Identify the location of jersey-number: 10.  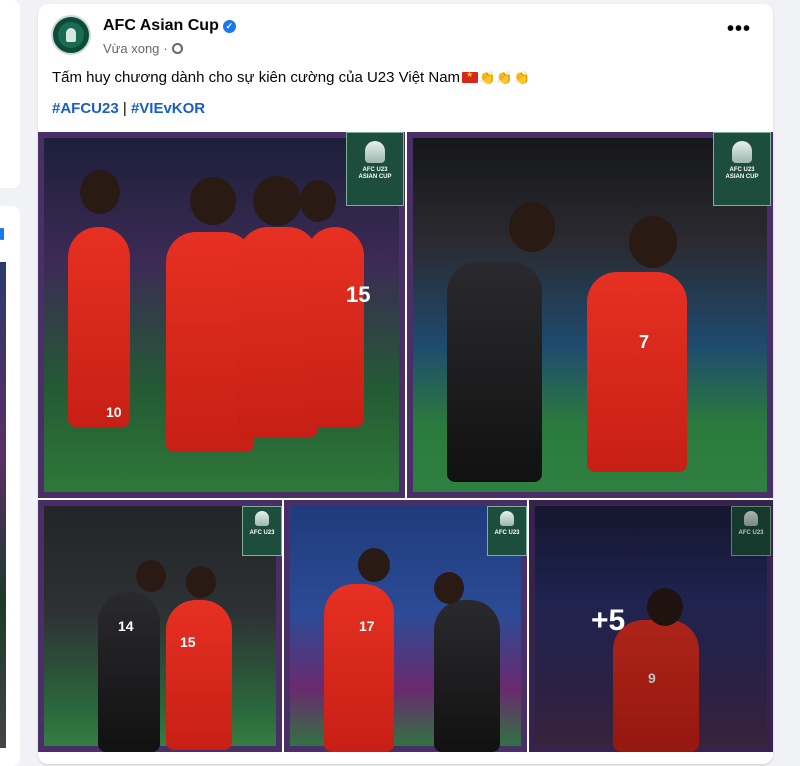
(114, 412).